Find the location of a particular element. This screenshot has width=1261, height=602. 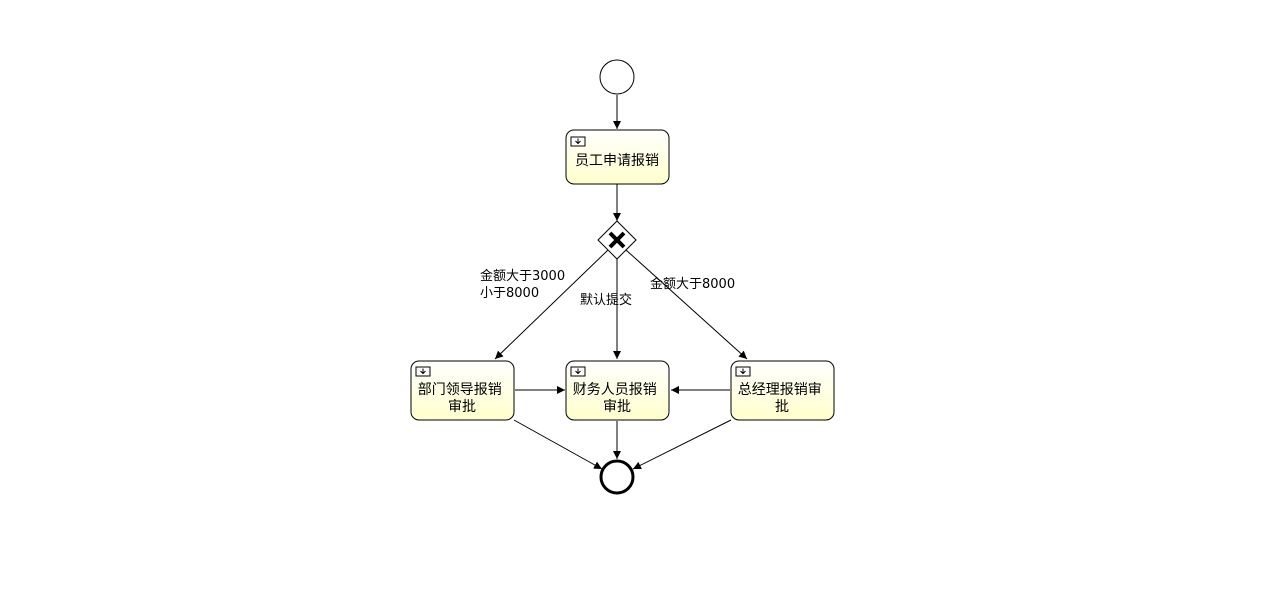

task-dept-line-1: 部门领导报销 is located at coordinates (460, 390).